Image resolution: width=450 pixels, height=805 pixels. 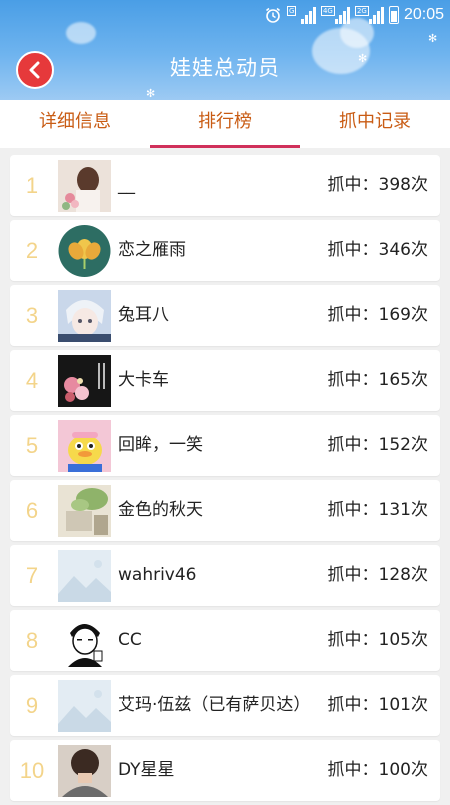 I want to click on ranking-row: 6 金色的秋天 抓中：131次, so click(x=225, y=510).